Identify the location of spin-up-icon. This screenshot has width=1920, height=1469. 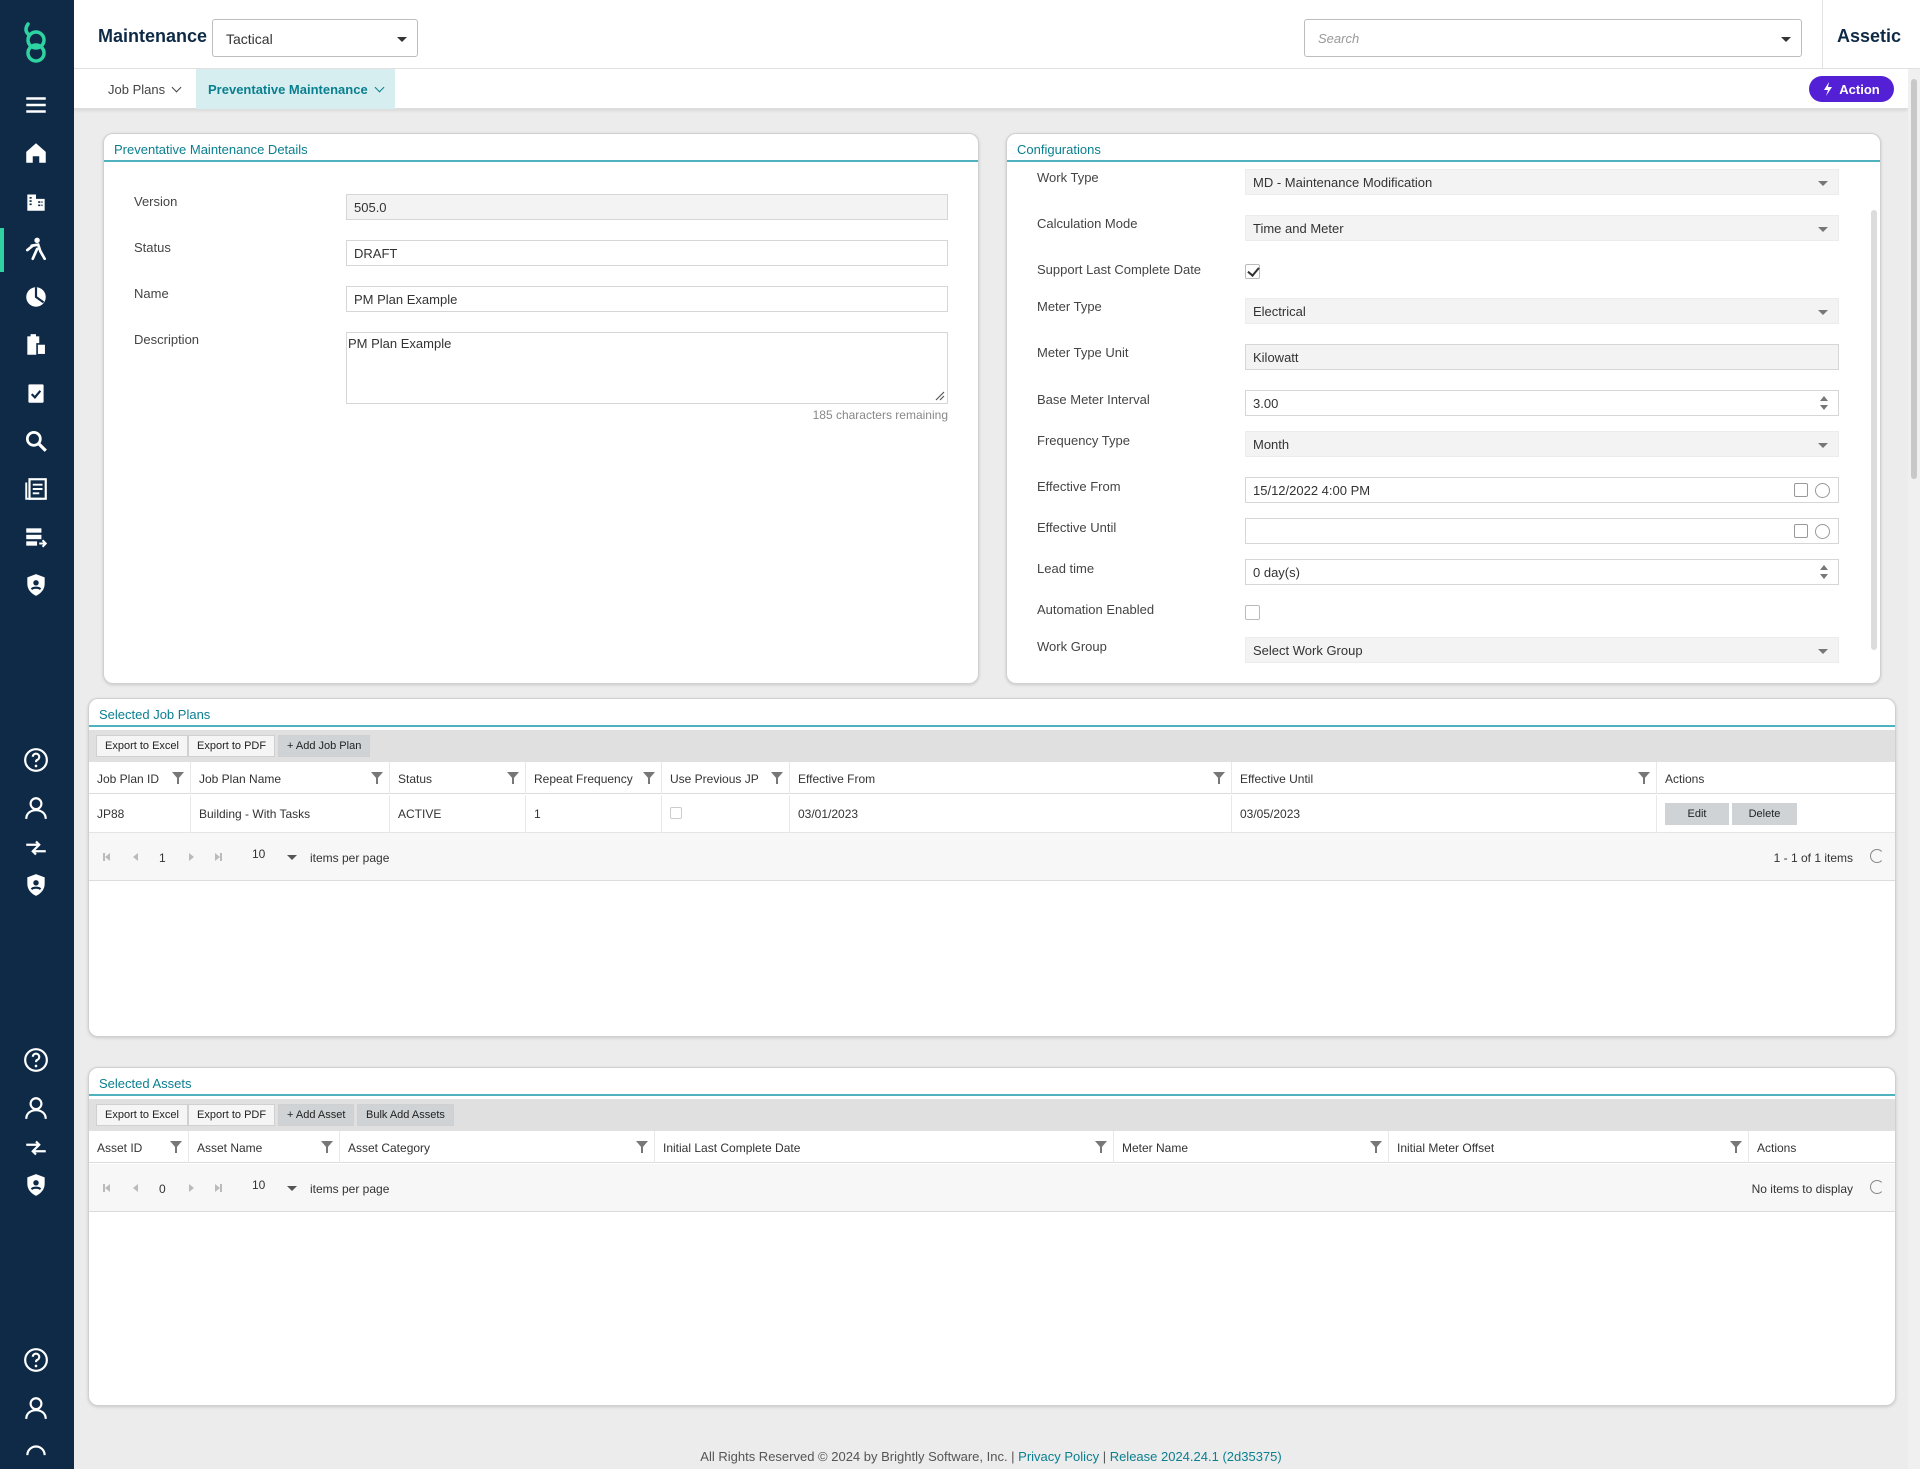
(1824, 567).